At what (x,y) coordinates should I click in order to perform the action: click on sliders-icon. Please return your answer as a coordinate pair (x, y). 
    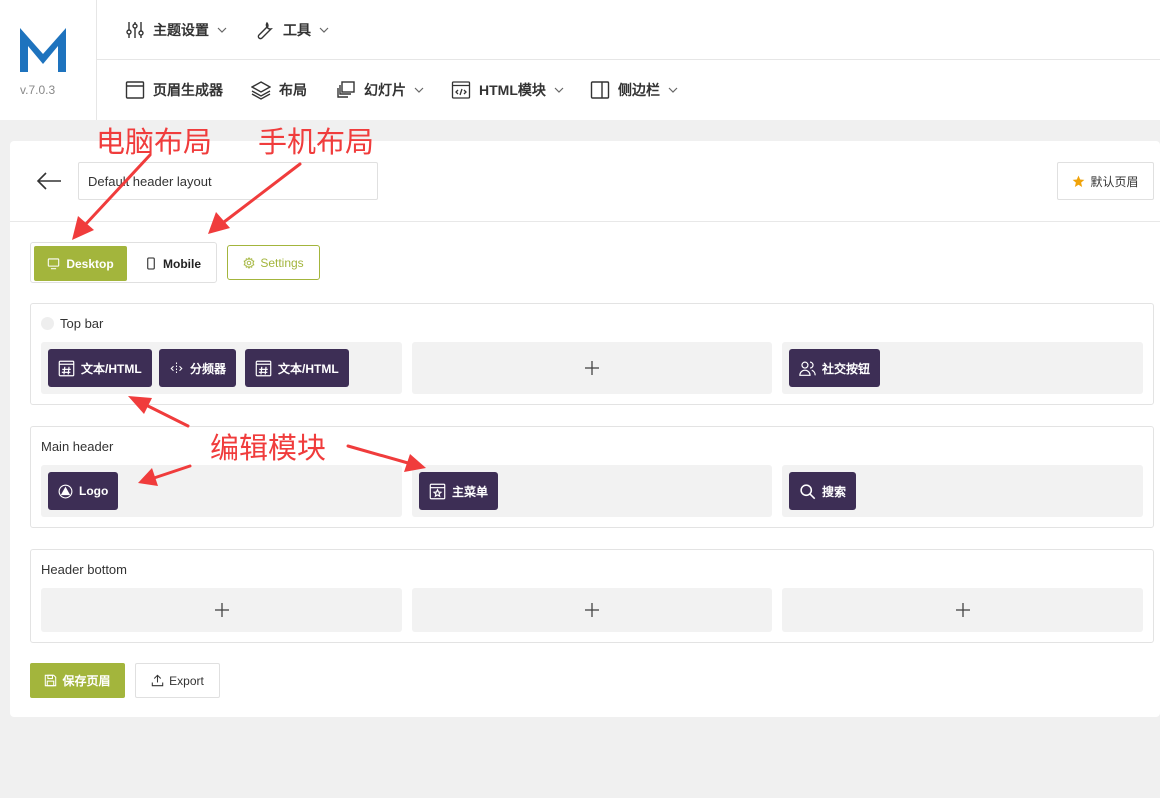
    Looking at the image, I should click on (135, 30).